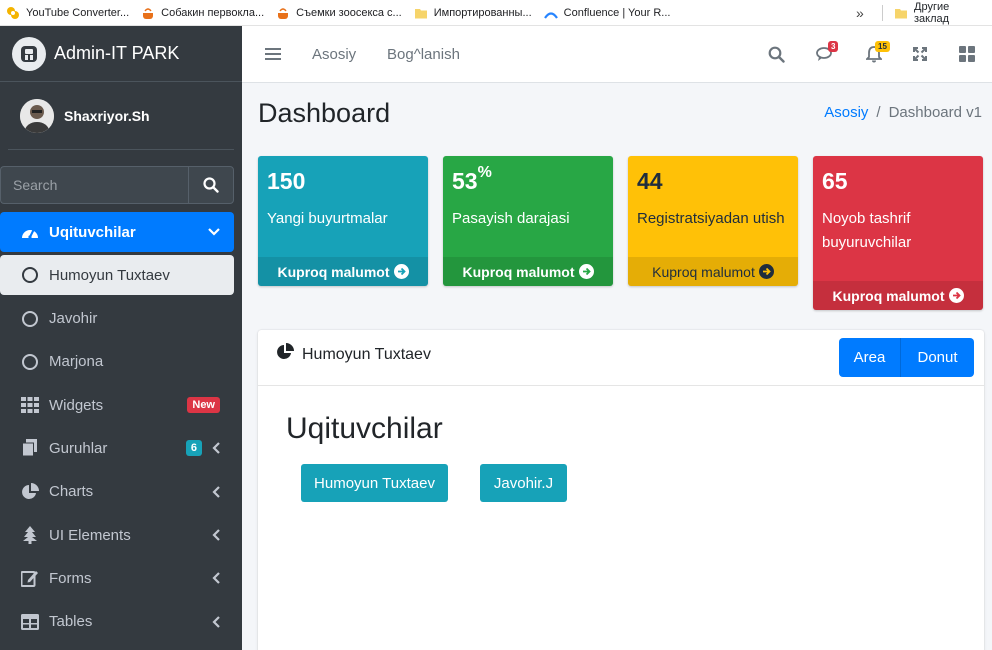 Image resolution: width=992 pixels, height=650 pixels. I want to click on copy-icon, so click(30, 448).